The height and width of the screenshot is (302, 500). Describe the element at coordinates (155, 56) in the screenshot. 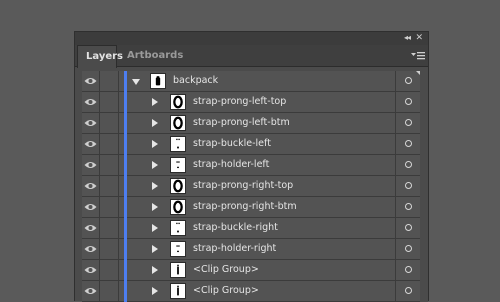

I see `tab-artboards: Artboards` at that location.